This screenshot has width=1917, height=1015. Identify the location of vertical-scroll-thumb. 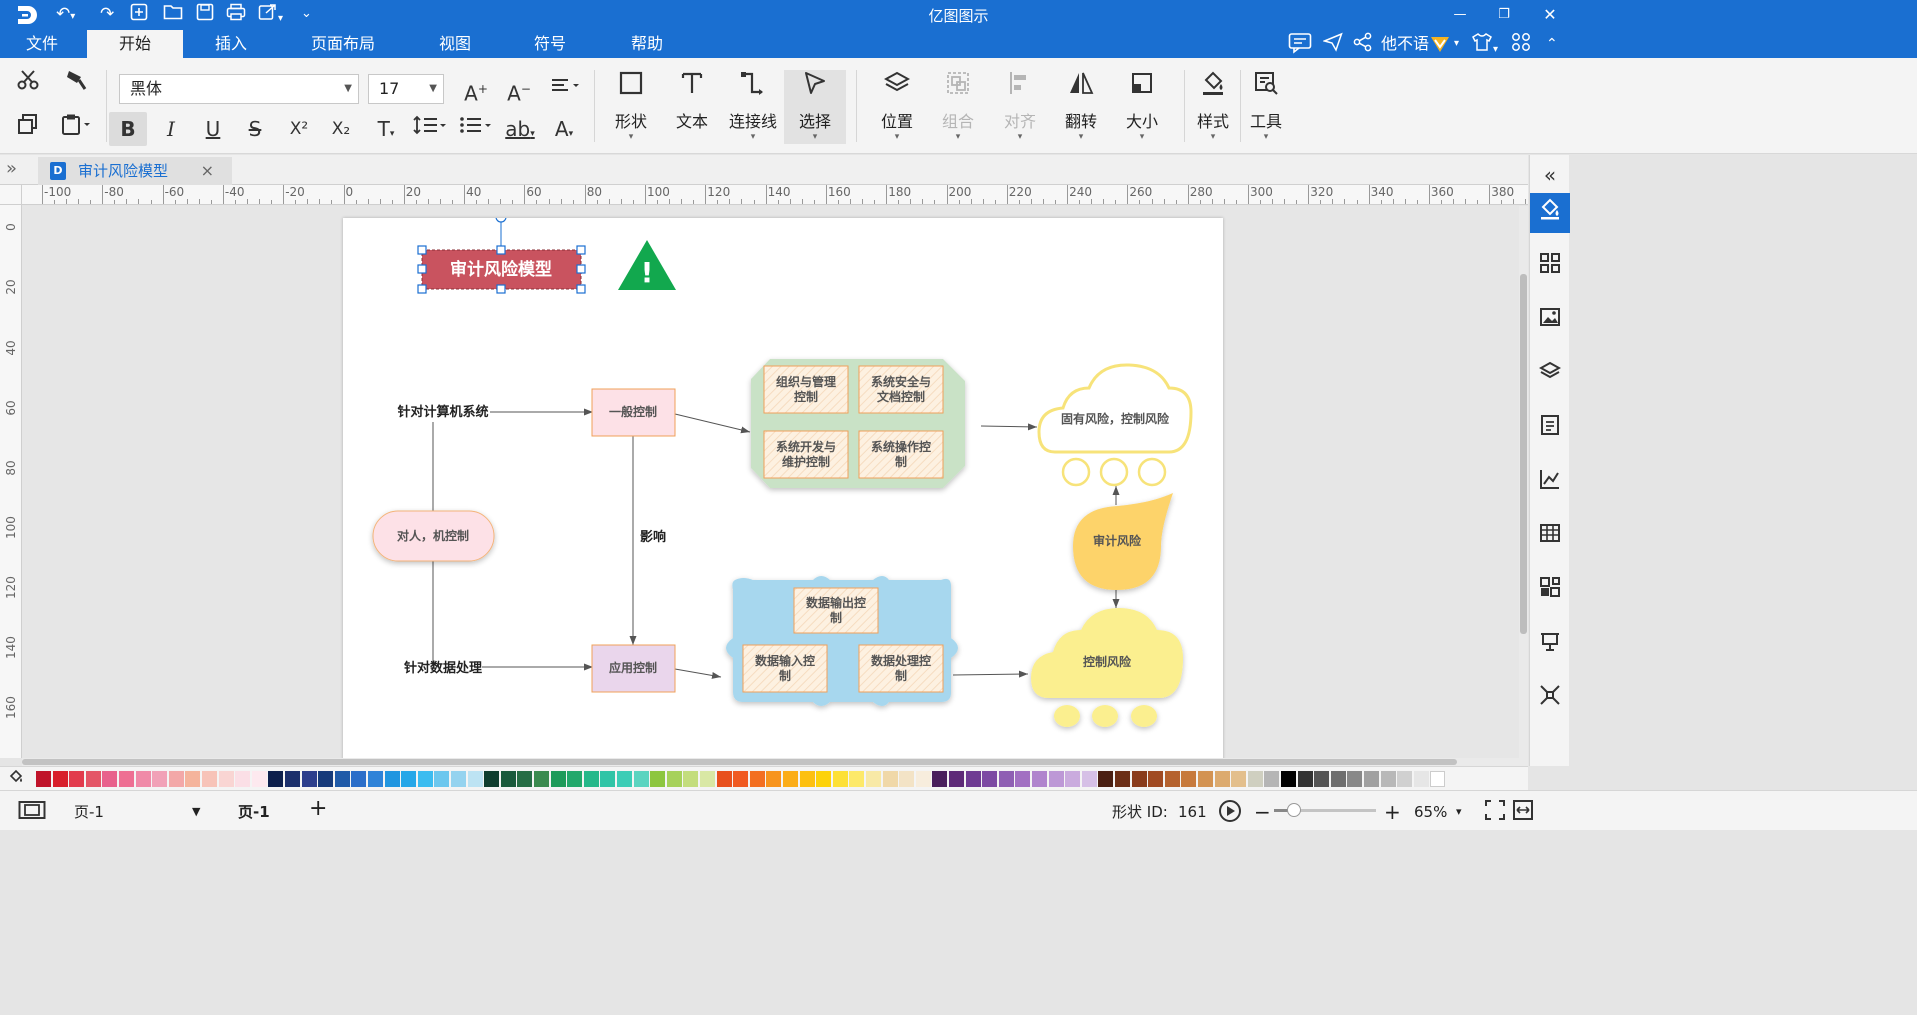
(1523, 454).